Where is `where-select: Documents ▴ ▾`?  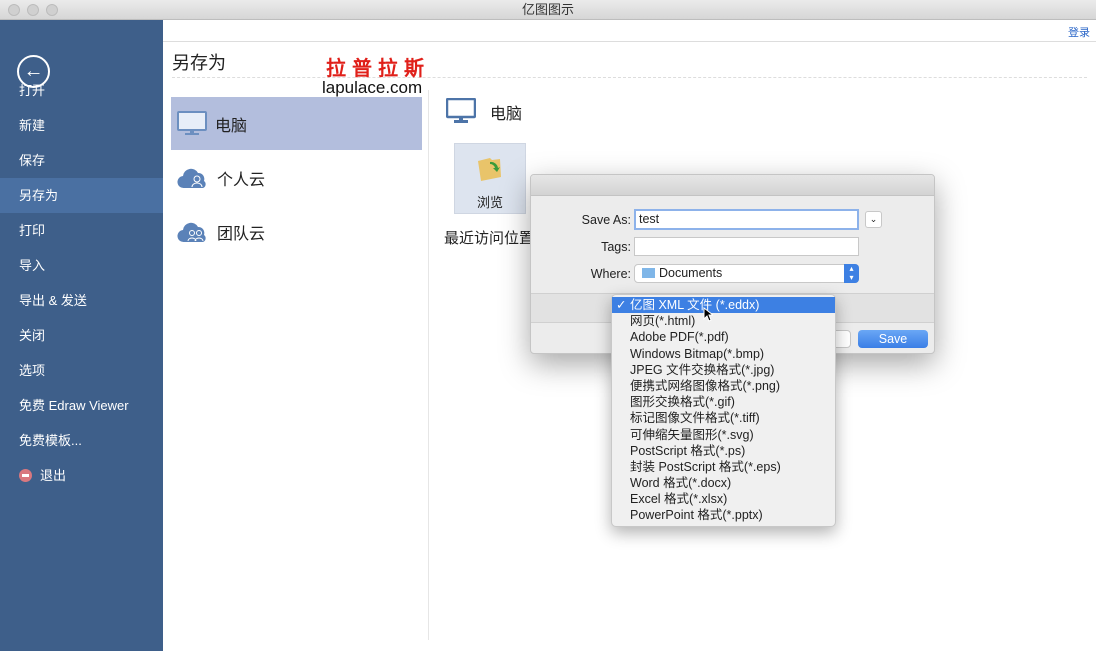
where-select: Documents ▴ ▾ is located at coordinates (746, 273).